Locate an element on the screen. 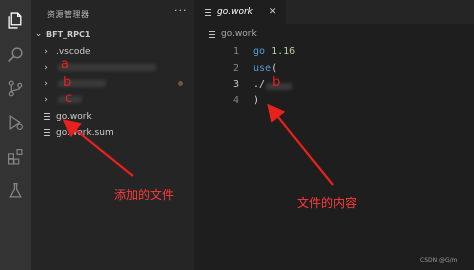 This screenshot has width=474, height=270. code-line: go 1.16 is located at coordinates (274, 51).